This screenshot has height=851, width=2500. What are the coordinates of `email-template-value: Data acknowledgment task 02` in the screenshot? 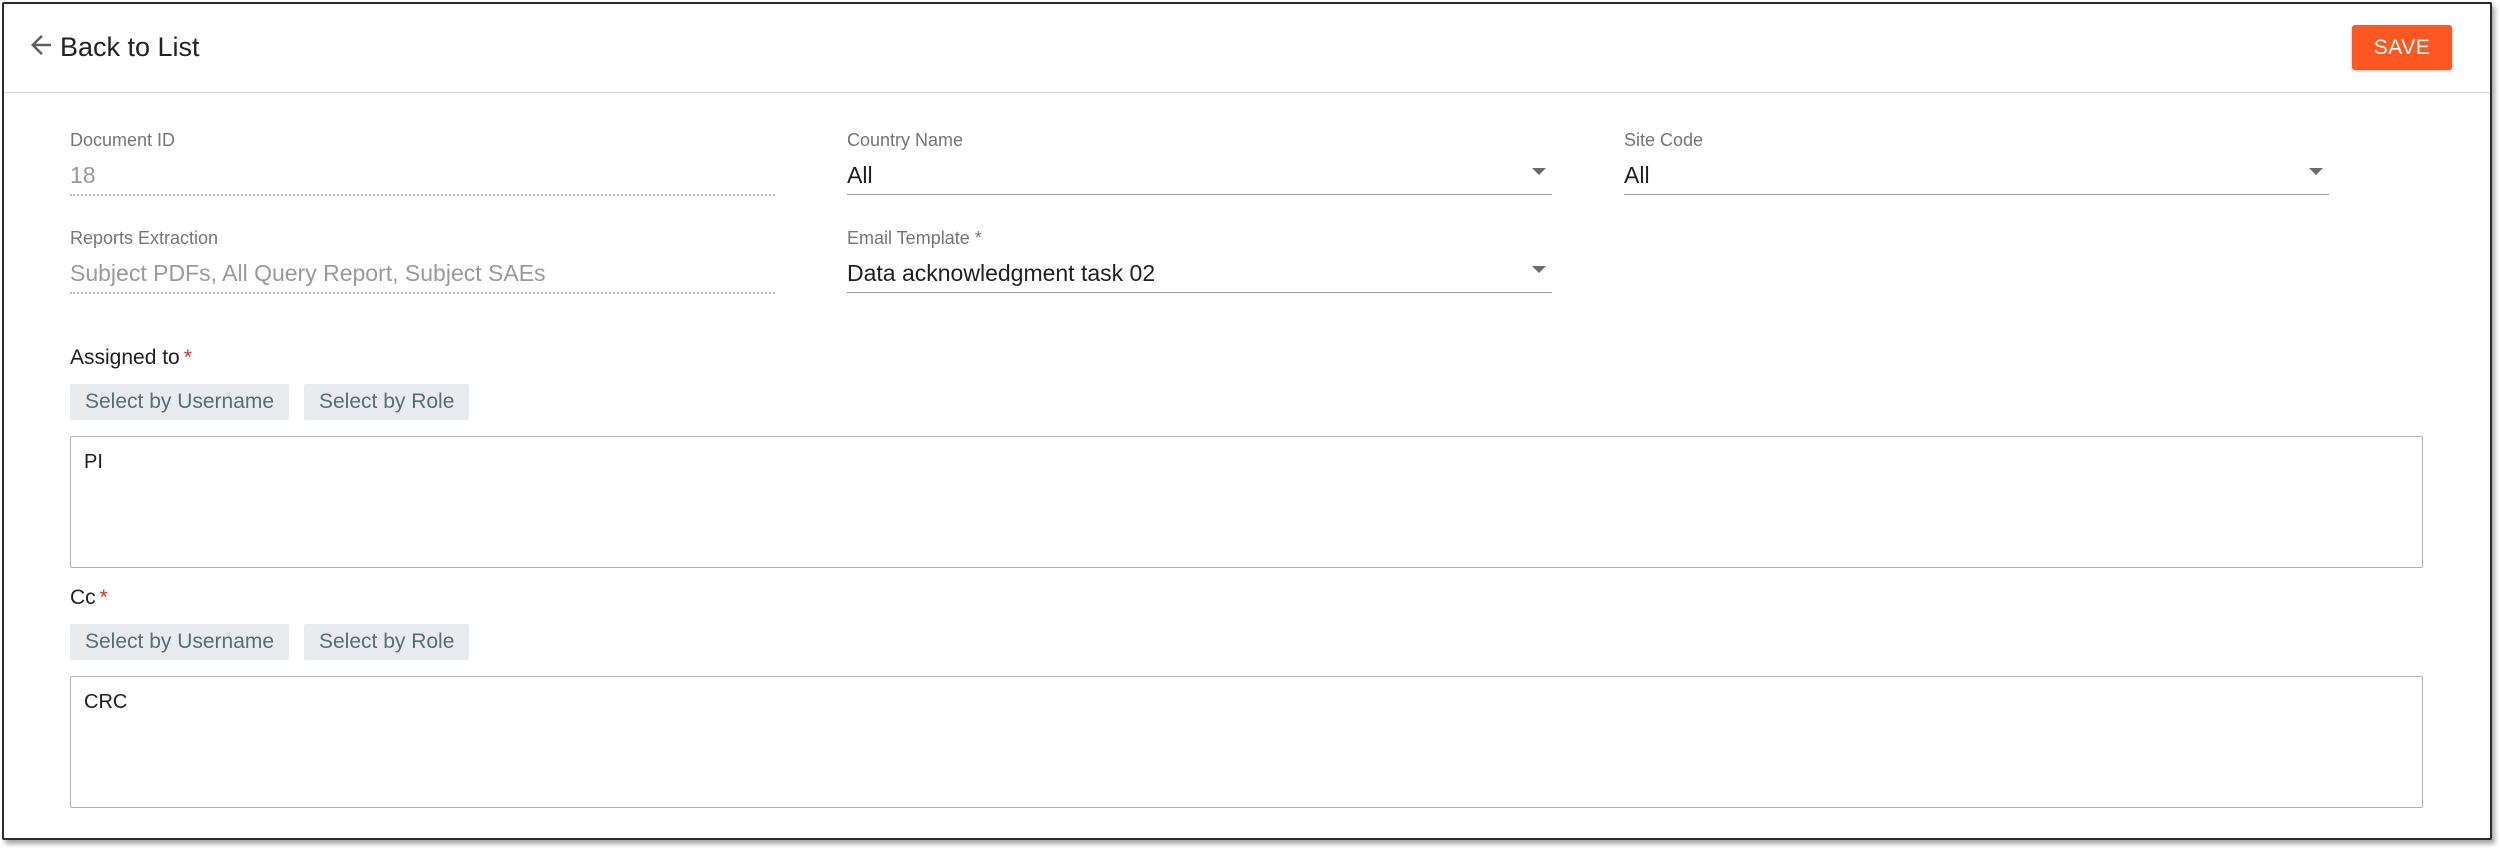 It's located at (1199, 269).